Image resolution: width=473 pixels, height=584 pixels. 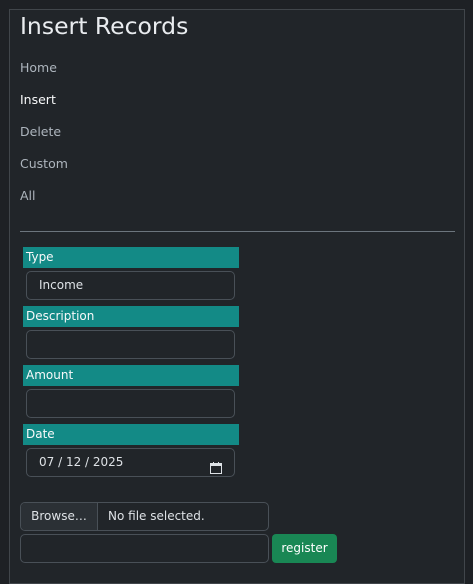 I want to click on description-label: Description, so click(x=131, y=316).